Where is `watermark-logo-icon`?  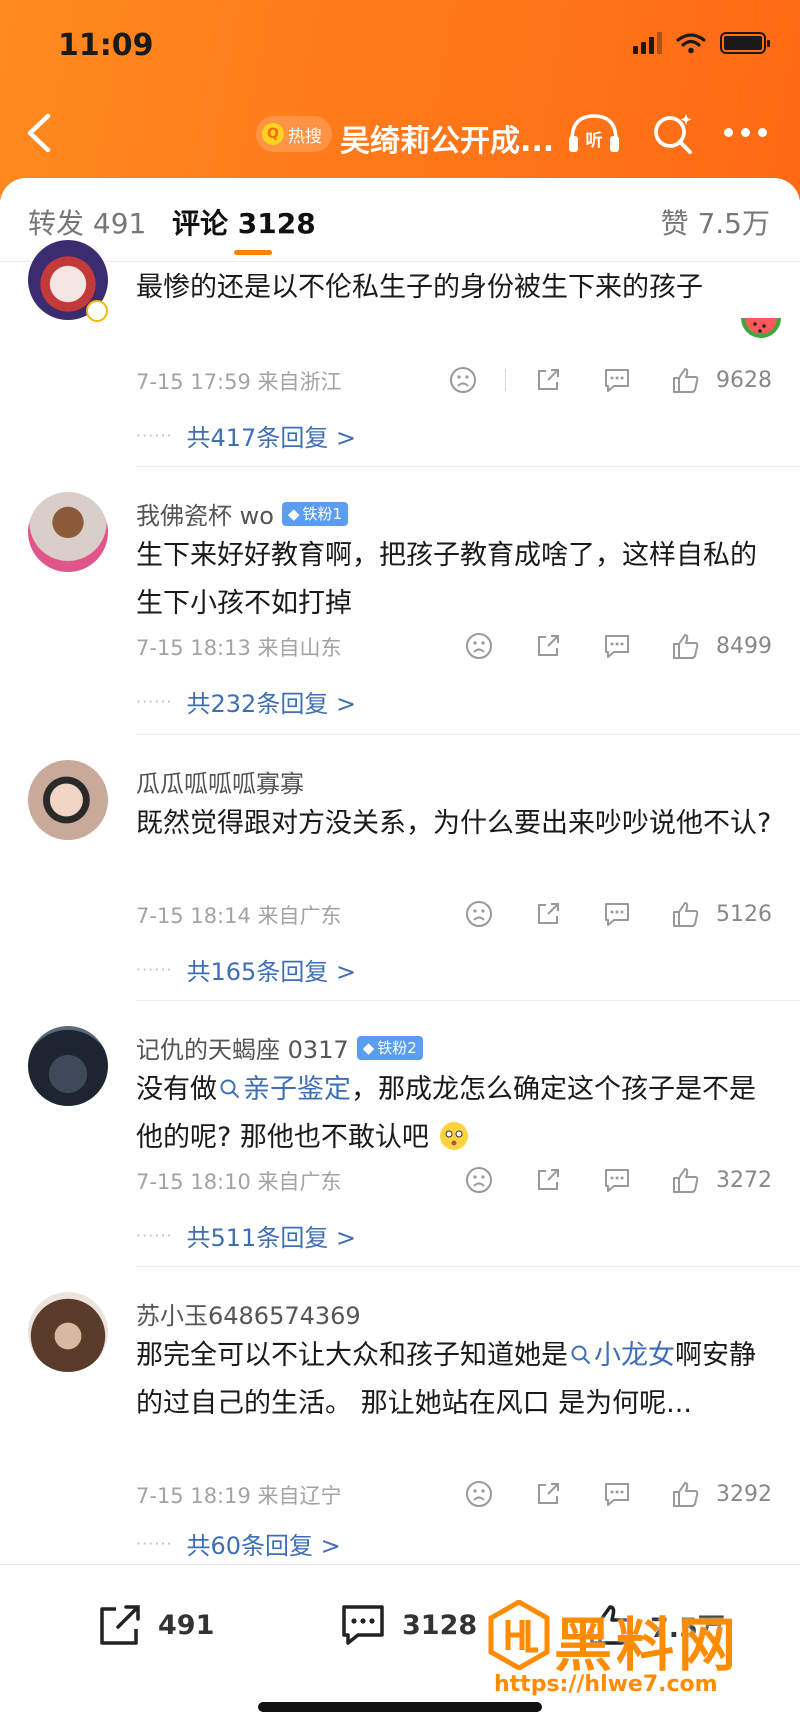
watermark-logo-icon is located at coordinates (519, 1635).